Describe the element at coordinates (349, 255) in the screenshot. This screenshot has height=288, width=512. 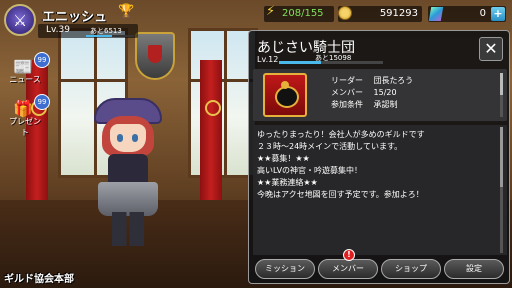
I see `alert-icon: !` at that location.